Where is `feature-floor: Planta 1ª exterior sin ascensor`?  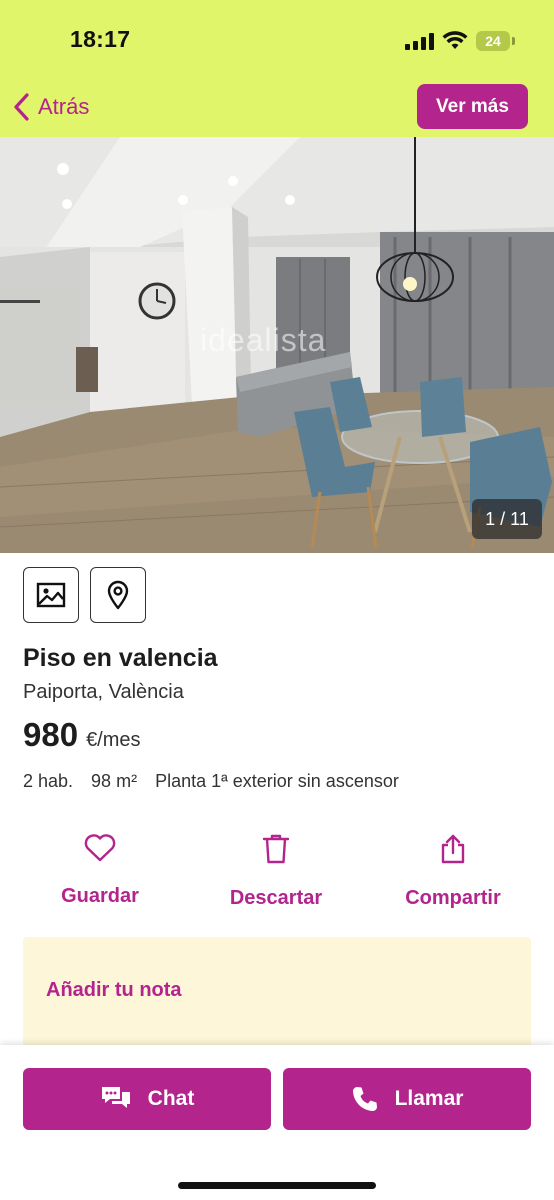
feature-floor: Planta 1ª exterior sin ascensor is located at coordinates (277, 781).